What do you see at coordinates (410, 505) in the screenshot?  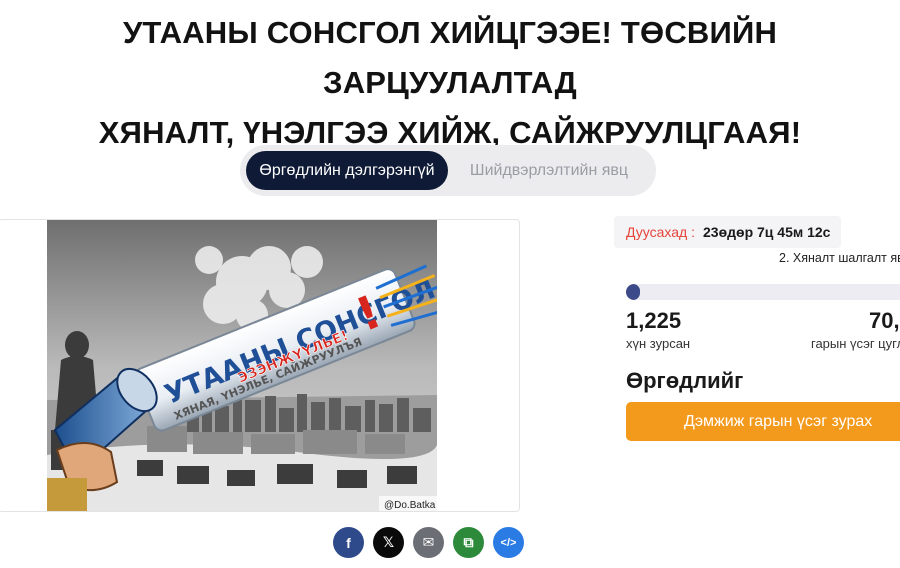 I see `poster-credit-text: @Do.Batka` at bounding box center [410, 505].